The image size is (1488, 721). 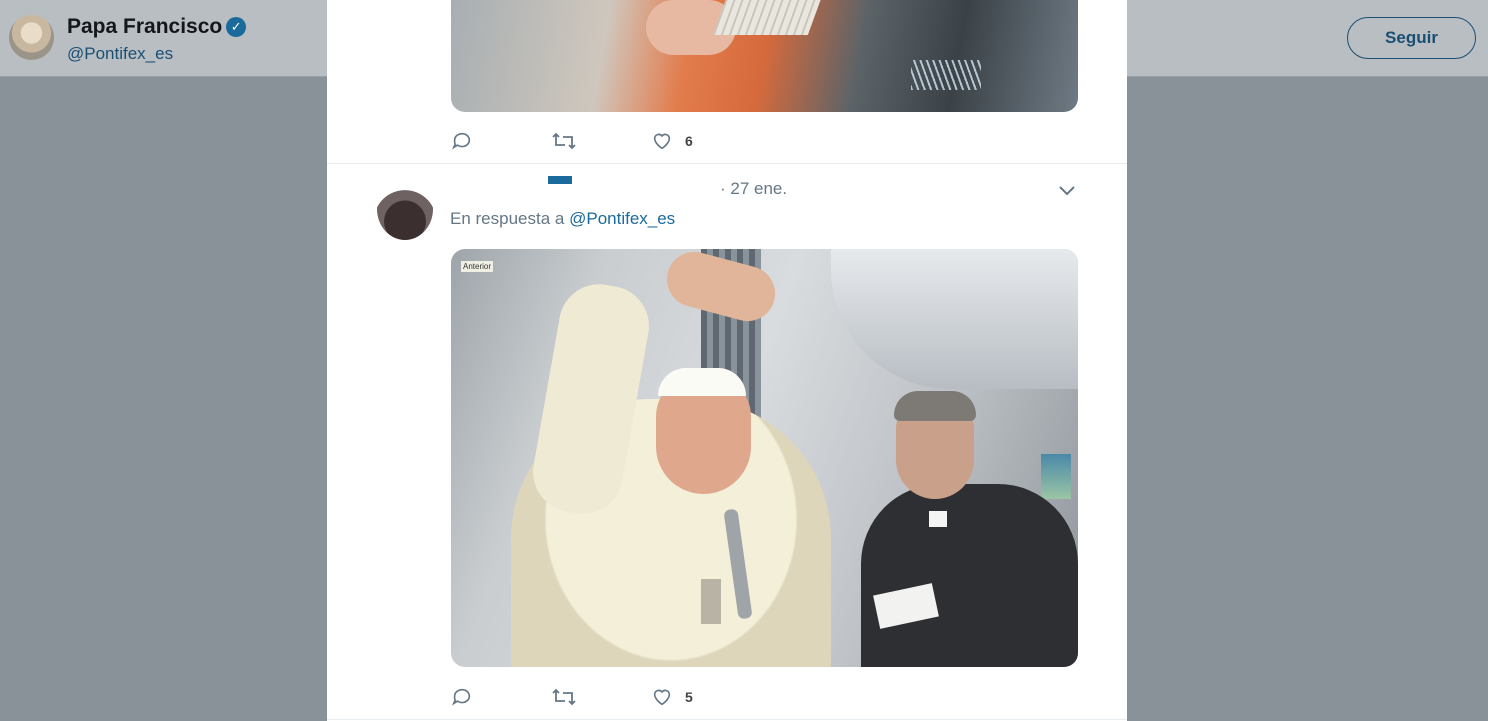 What do you see at coordinates (711, 601) in the screenshot?
I see `image-pectoral-cross` at bounding box center [711, 601].